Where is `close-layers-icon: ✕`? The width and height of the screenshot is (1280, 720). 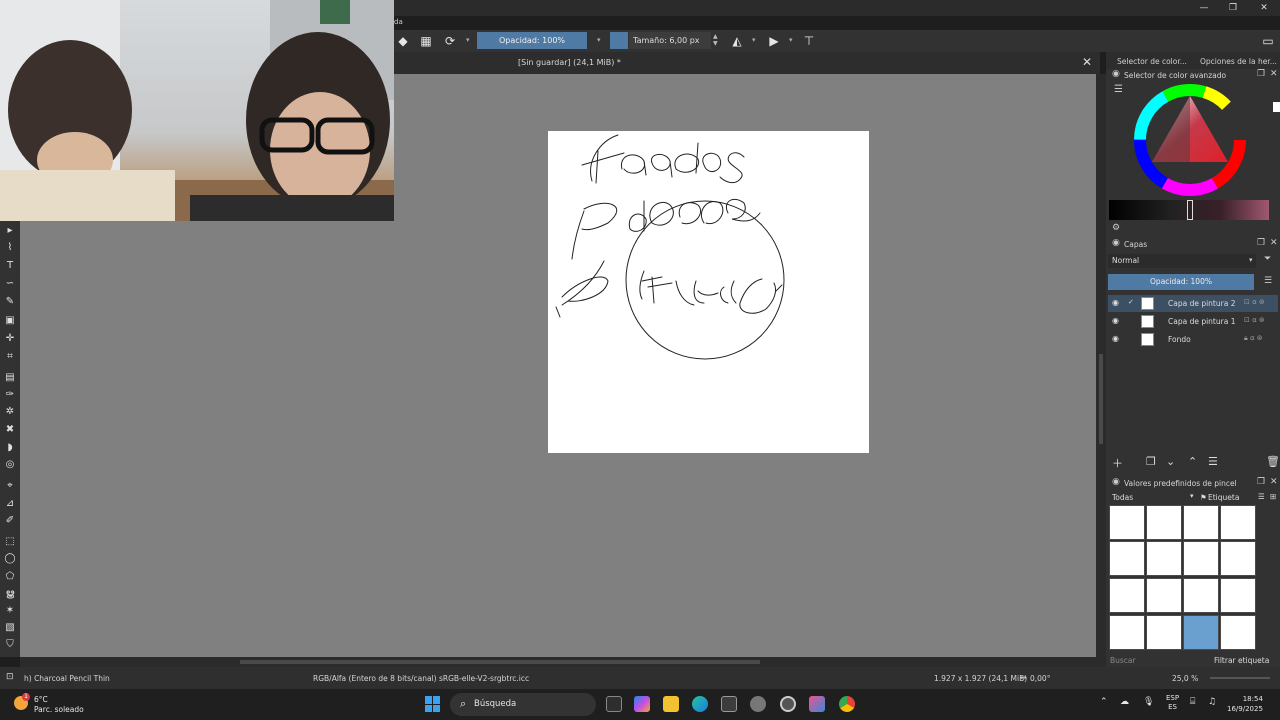
close-layers-icon: ✕ is located at coordinates (1274, 243).